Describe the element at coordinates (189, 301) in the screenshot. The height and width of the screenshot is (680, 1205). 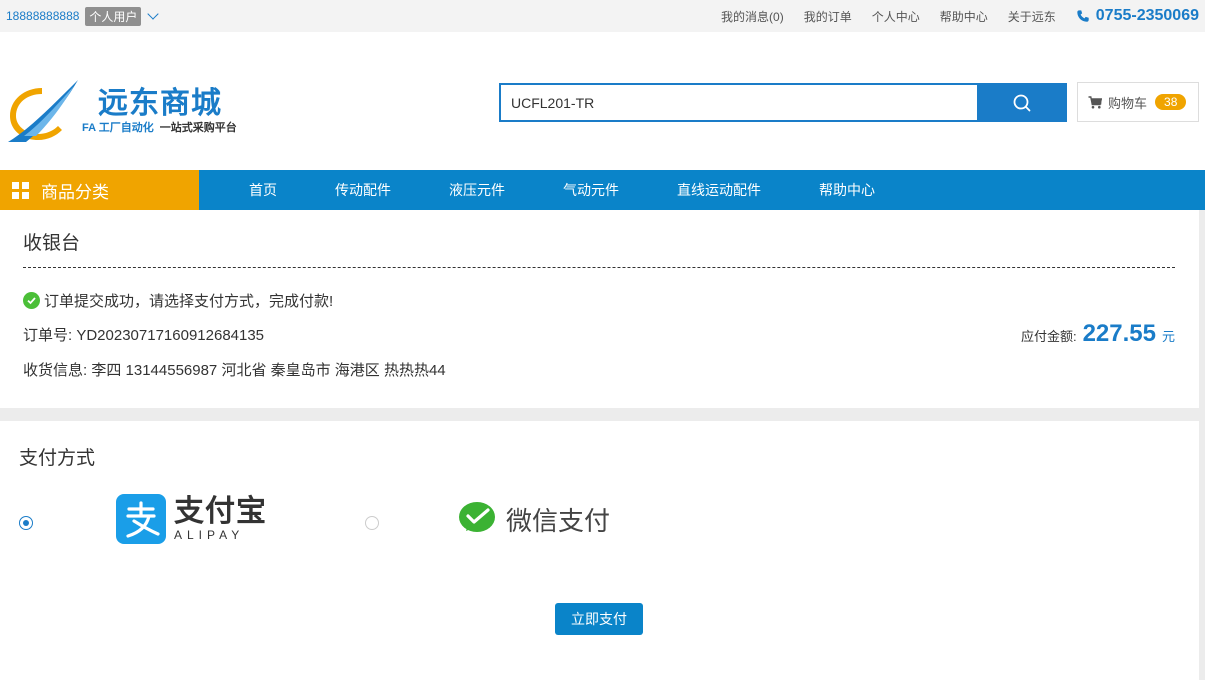
I see `success-text: 订单提交成功，请选择支付方式，完成付款!` at that location.